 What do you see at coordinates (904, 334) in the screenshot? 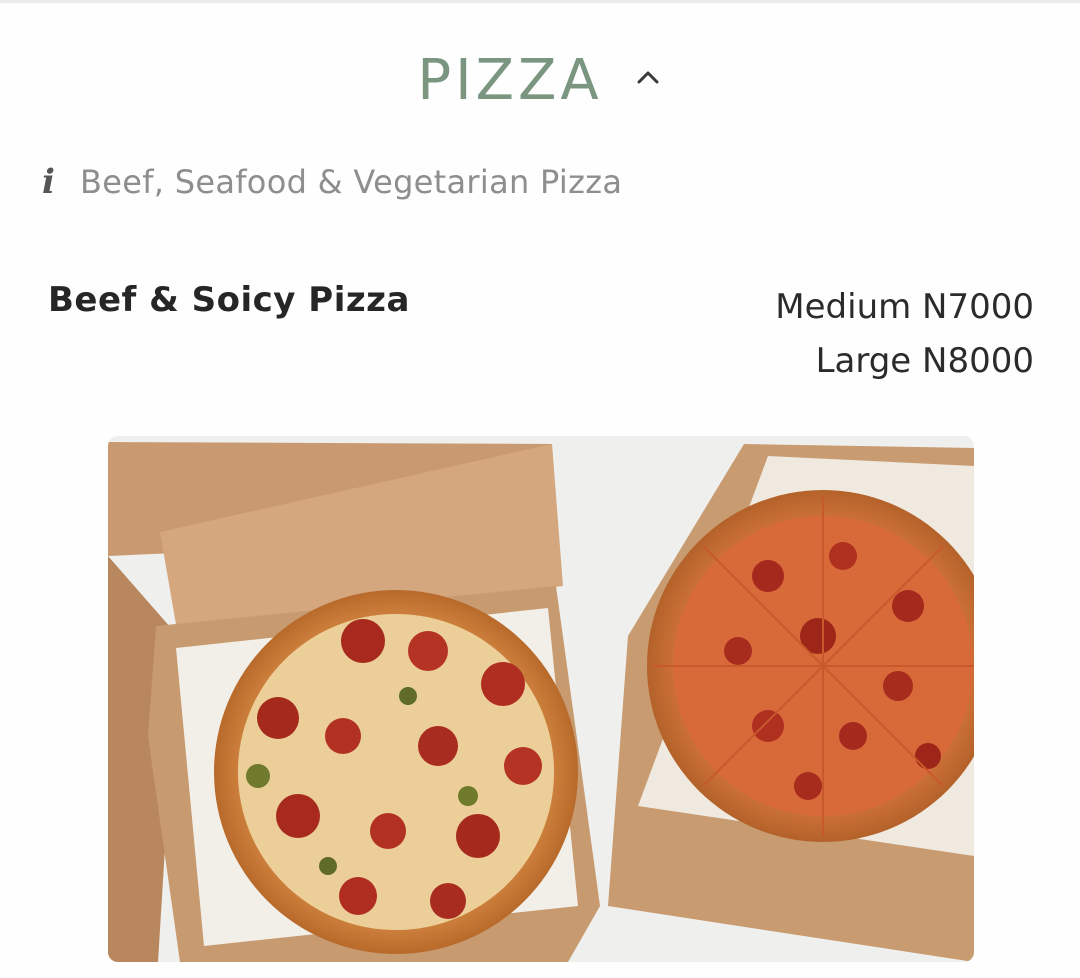
I see `menu-item-prices: Medium N7000 Large N8000` at bounding box center [904, 334].